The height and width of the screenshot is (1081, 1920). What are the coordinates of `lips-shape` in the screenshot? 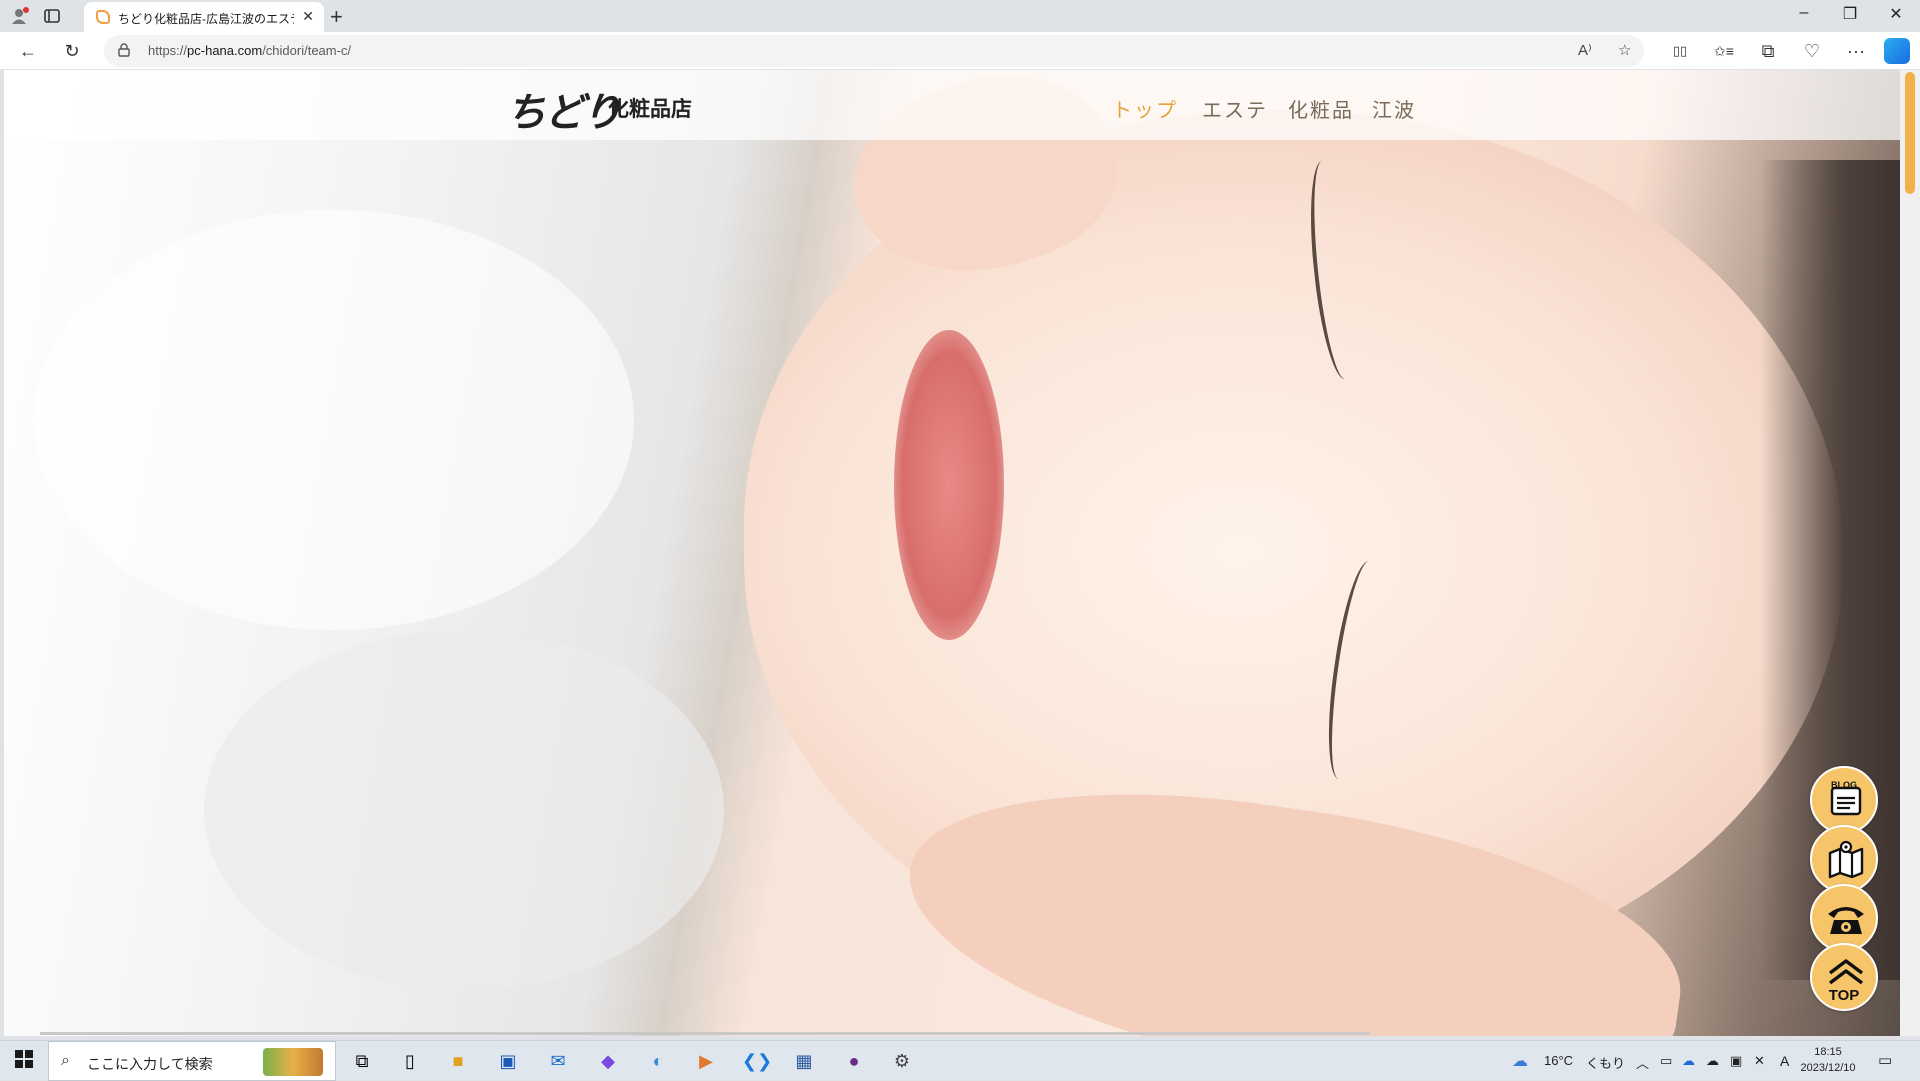 It's located at (949, 485).